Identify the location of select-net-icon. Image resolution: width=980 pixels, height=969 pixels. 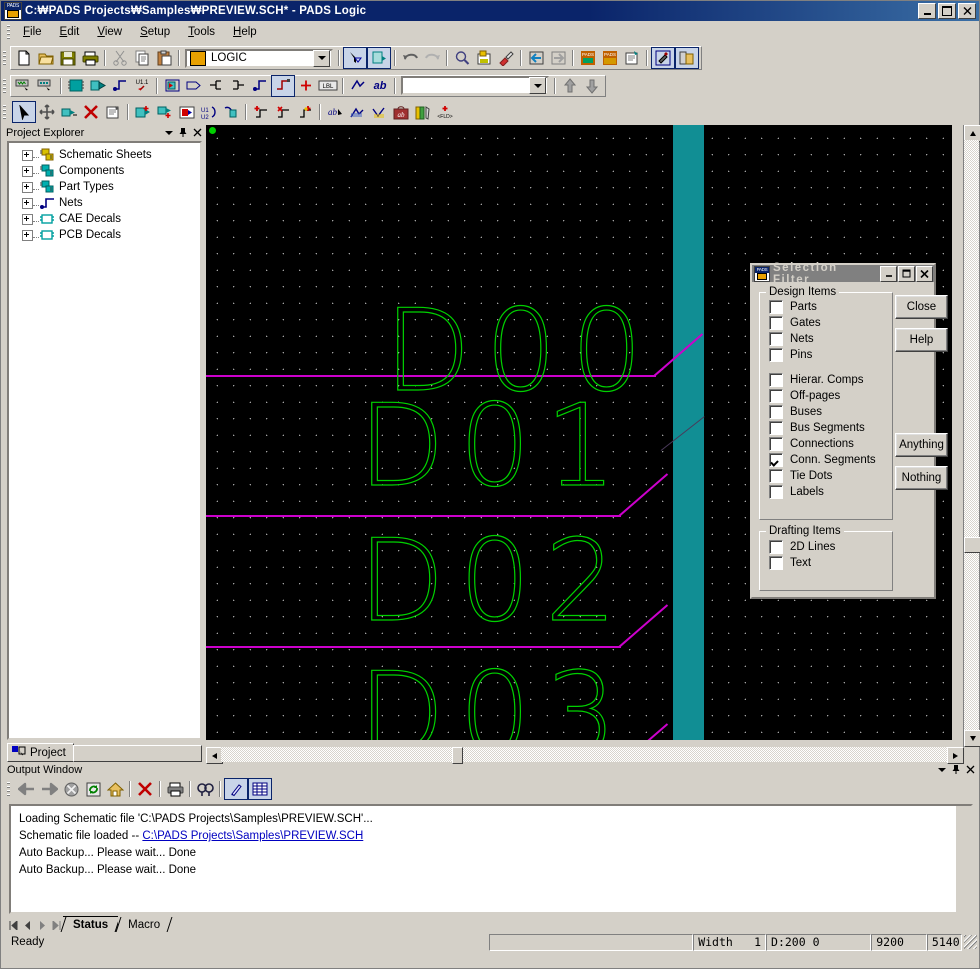
(24, 86).